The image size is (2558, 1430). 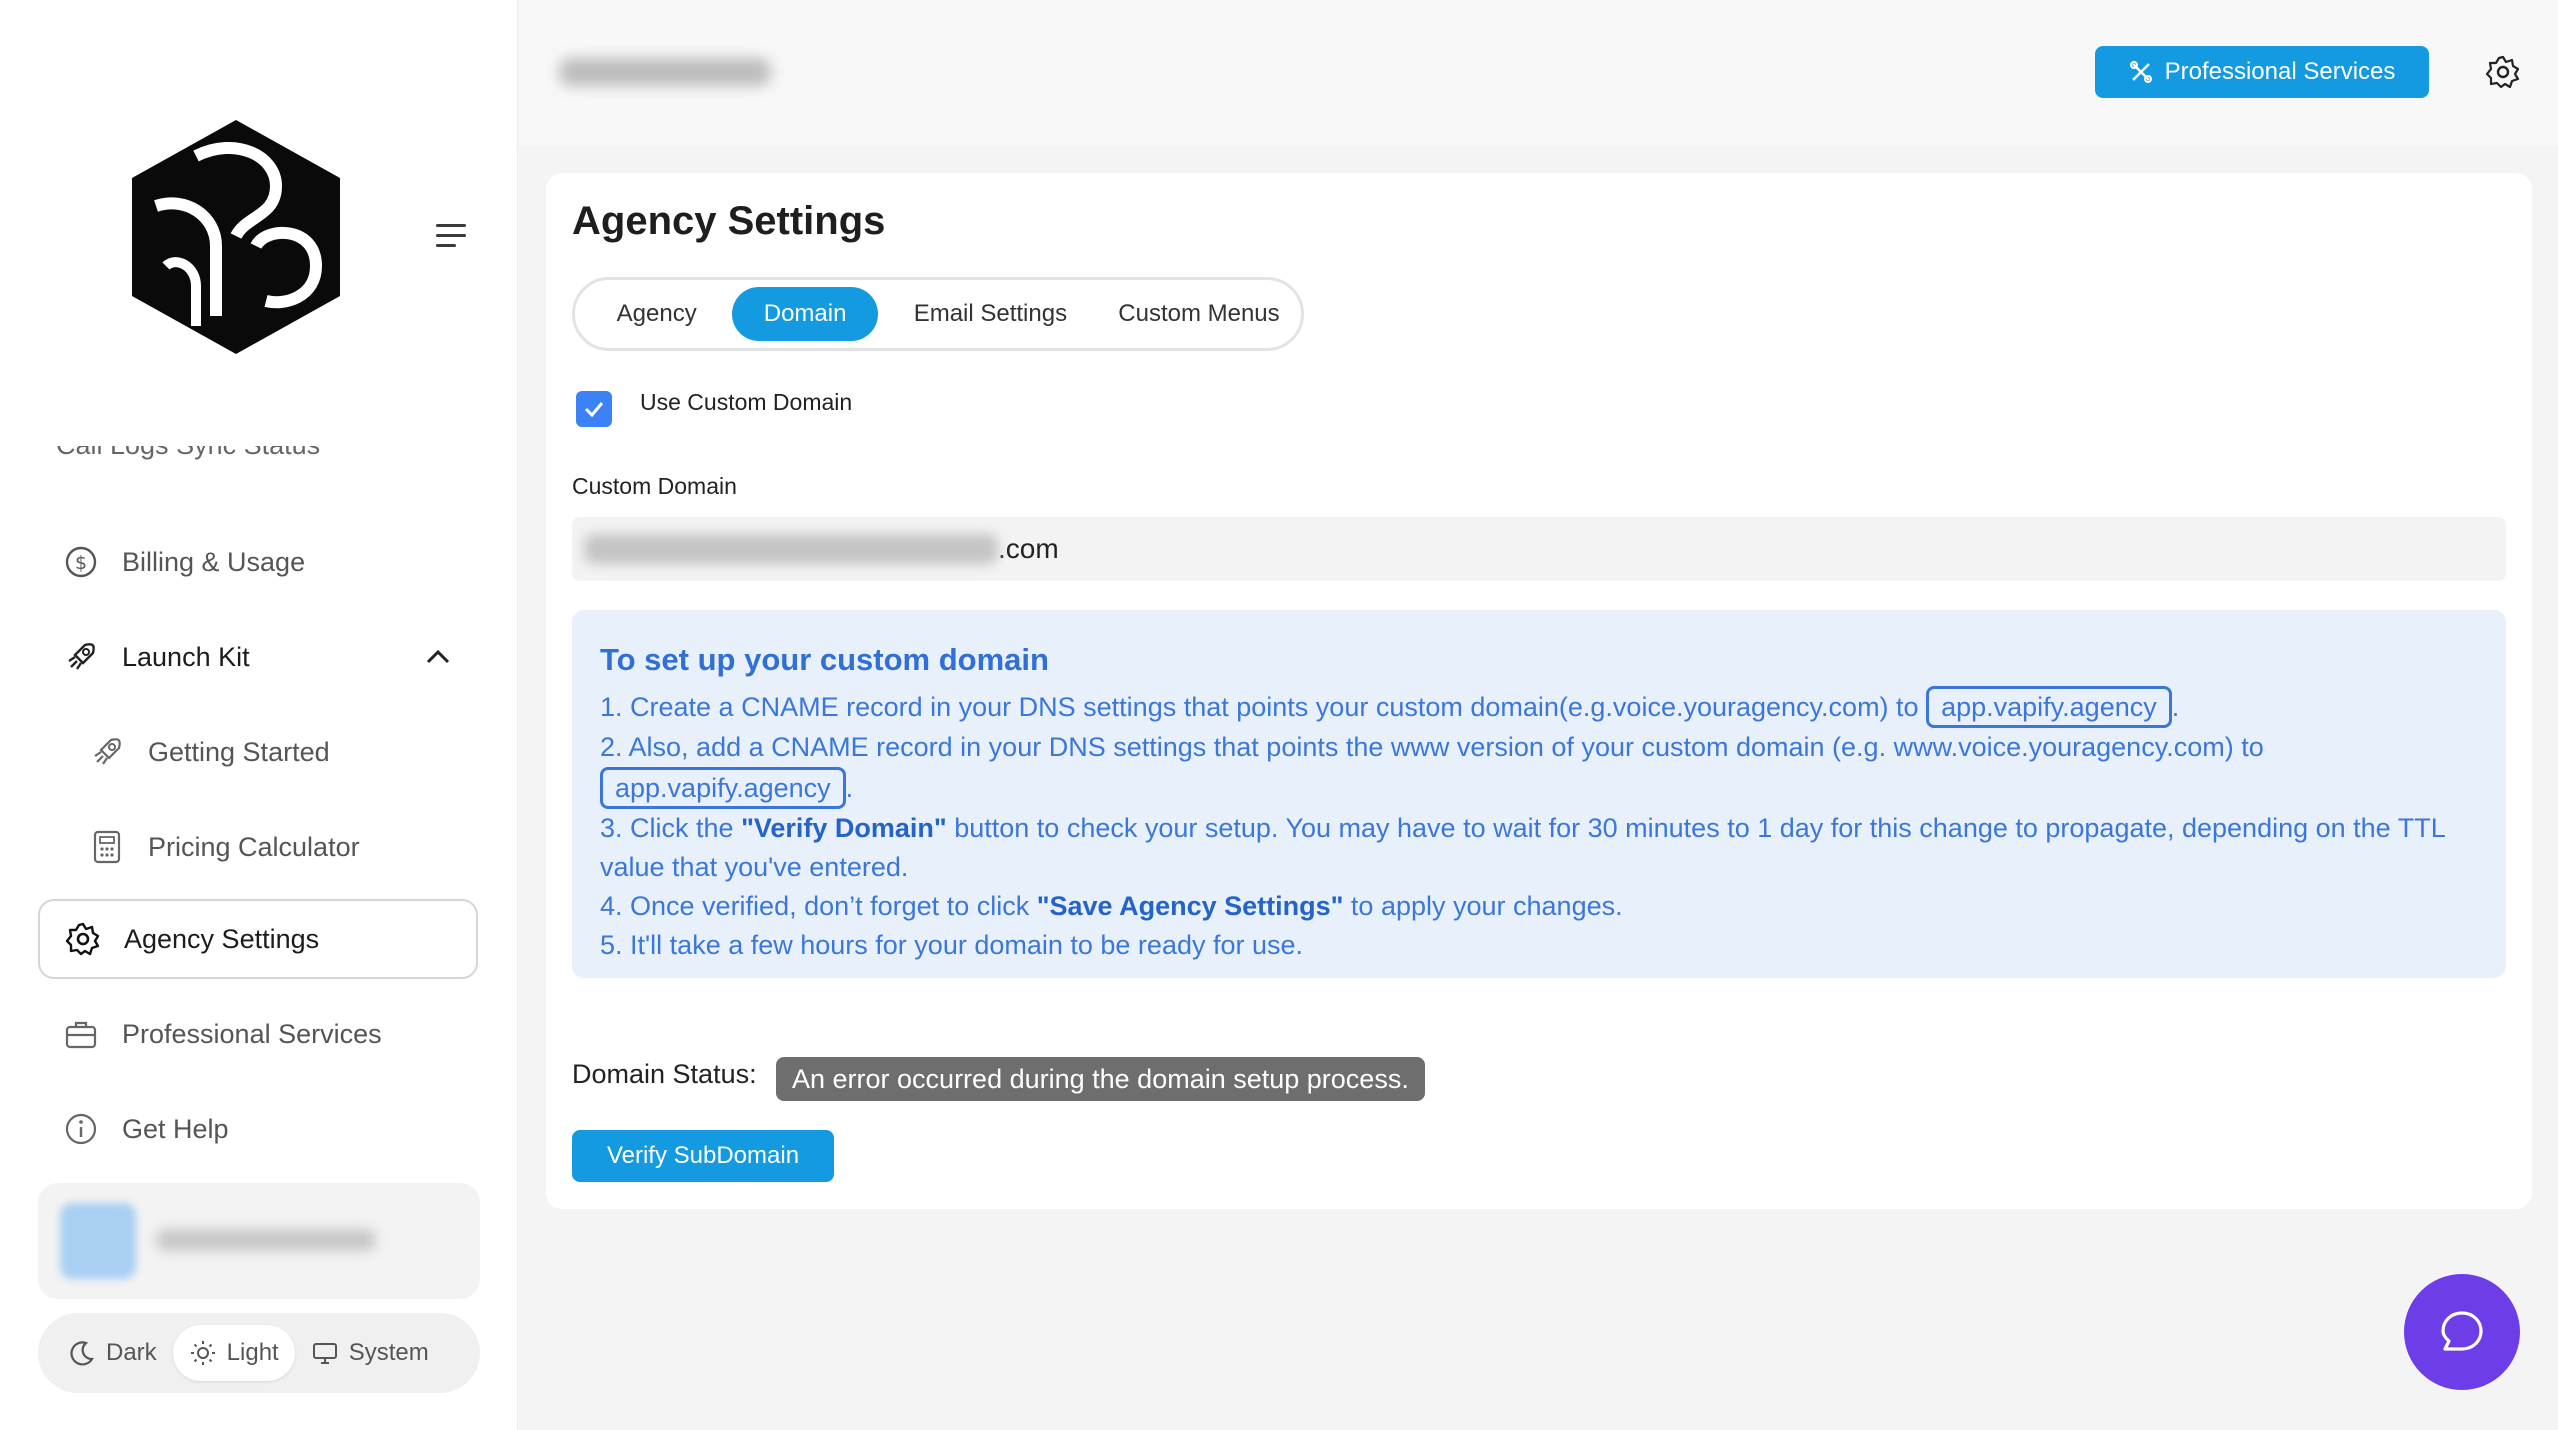 I want to click on page-title-redacted, so click(x=665, y=72).